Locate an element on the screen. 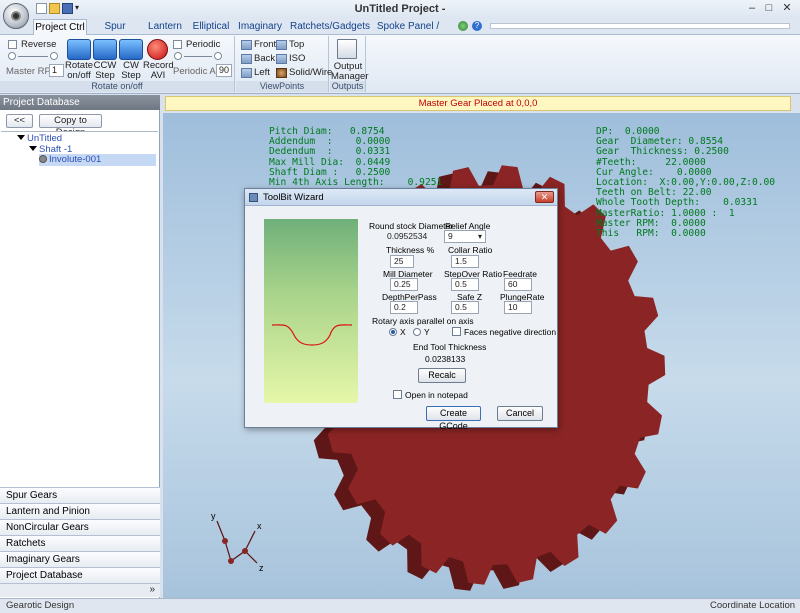 The height and width of the screenshot is (613, 800). status-bar: Gearotic Design Coordinate Location is located at coordinates (400, 605).